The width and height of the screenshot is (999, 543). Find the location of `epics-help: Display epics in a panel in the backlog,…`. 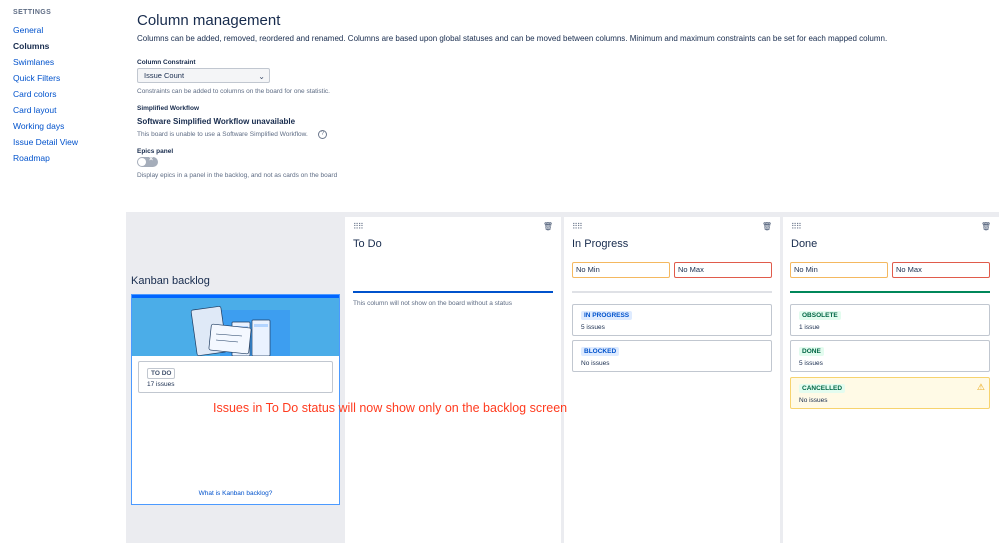

epics-help: Display epics in a panel in the backlog,… is located at coordinates (237, 175).